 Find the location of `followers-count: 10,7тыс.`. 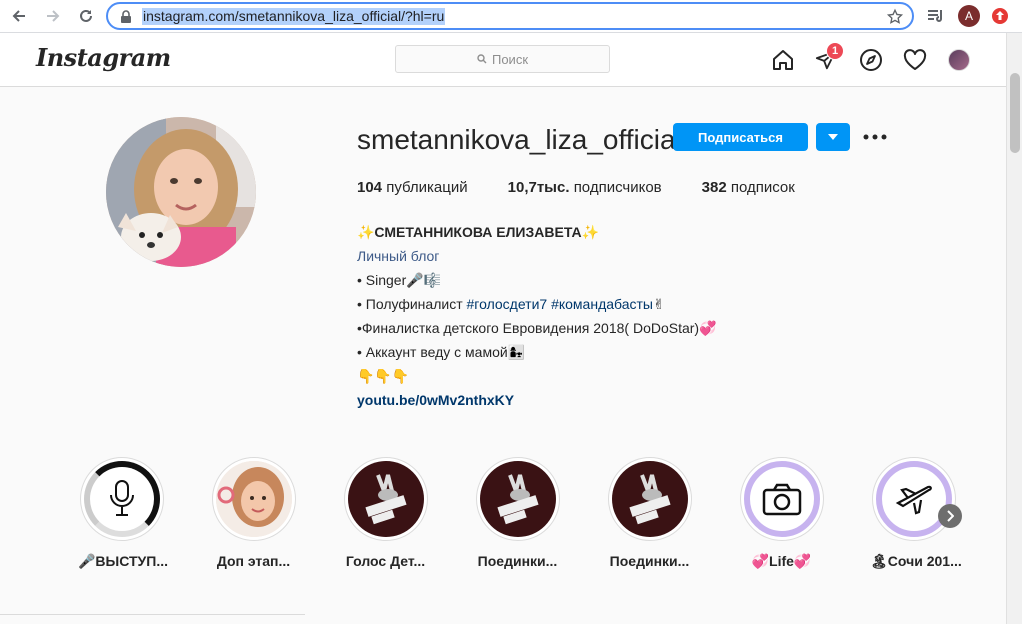

followers-count: 10,7тыс. is located at coordinates (538, 187).